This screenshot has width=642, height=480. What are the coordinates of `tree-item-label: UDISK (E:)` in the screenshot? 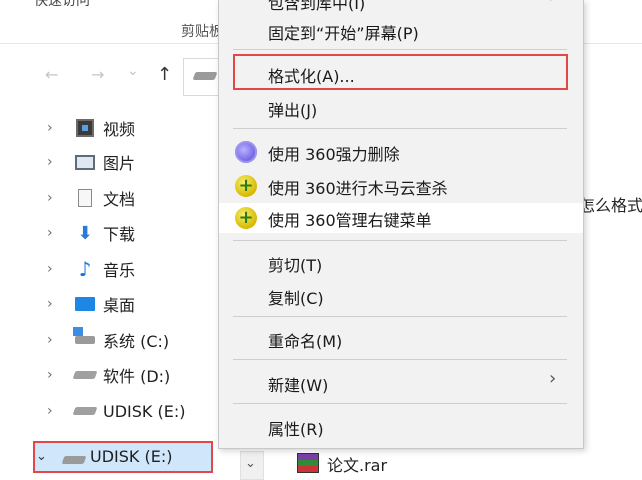 It's located at (144, 411).